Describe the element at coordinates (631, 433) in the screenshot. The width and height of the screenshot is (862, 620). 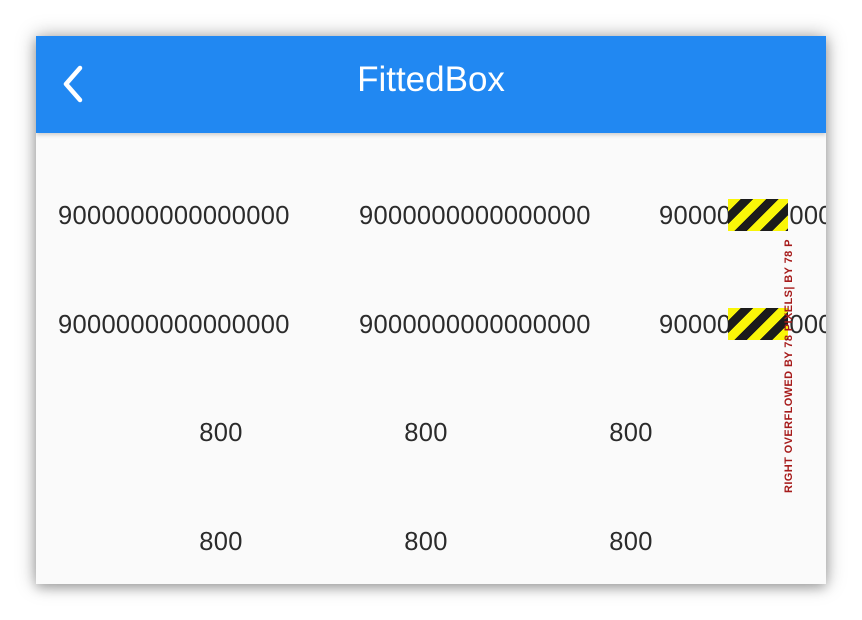
I see `row-3-cell-3: 800` at that location.